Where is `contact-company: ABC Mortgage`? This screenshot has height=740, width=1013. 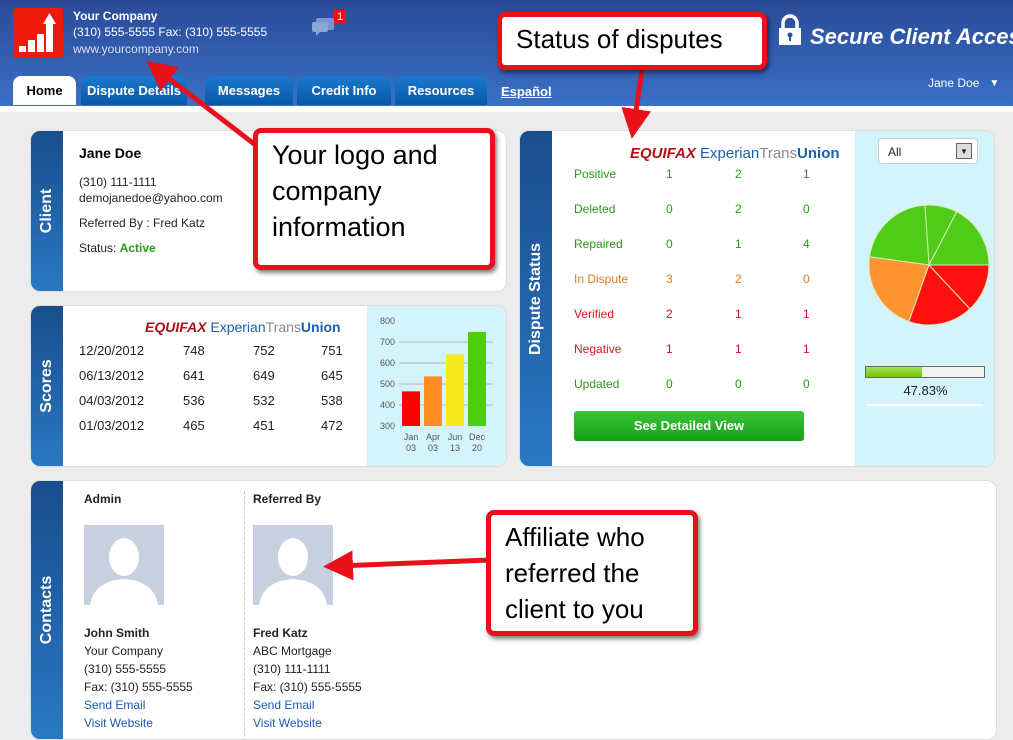
contact-company: ABC Mortgage is located at coordinates (292, 651).